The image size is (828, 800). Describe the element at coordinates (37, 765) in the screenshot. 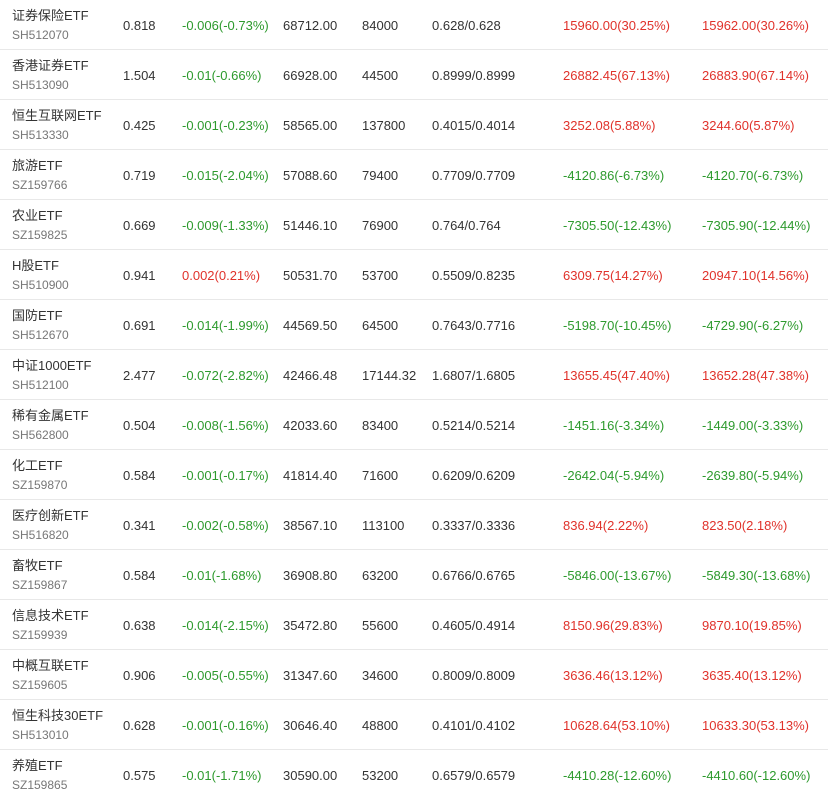

I see `etf-name: 养殖ETF` at that location.